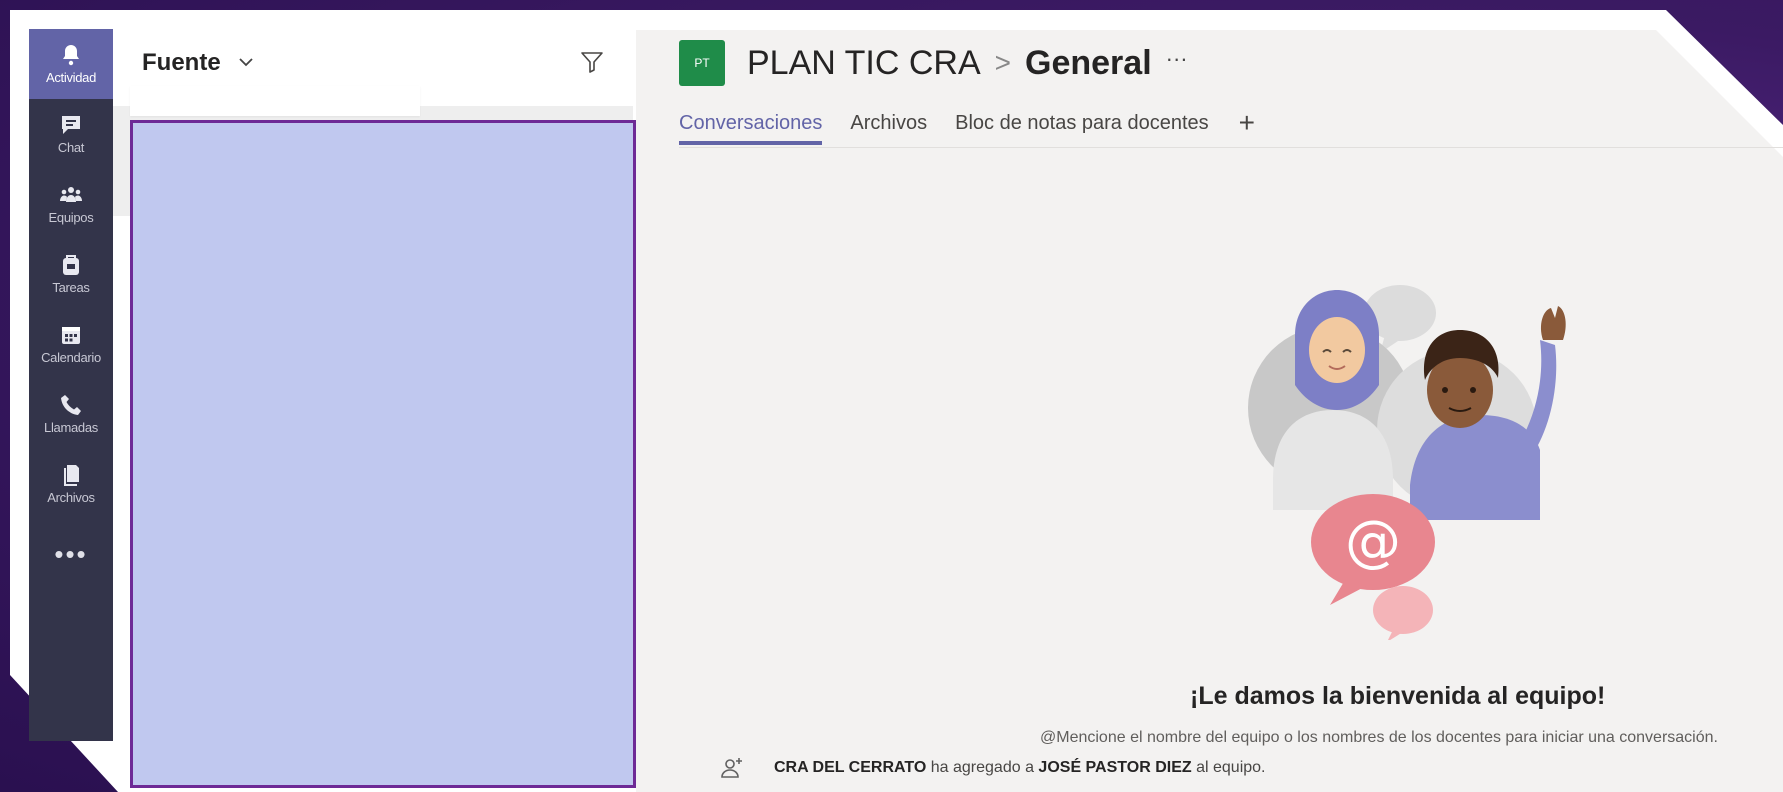 Image resolution: width=1783 pixels, height=792 pixels. I want to click on tabs-divider, so click(1231, 147).